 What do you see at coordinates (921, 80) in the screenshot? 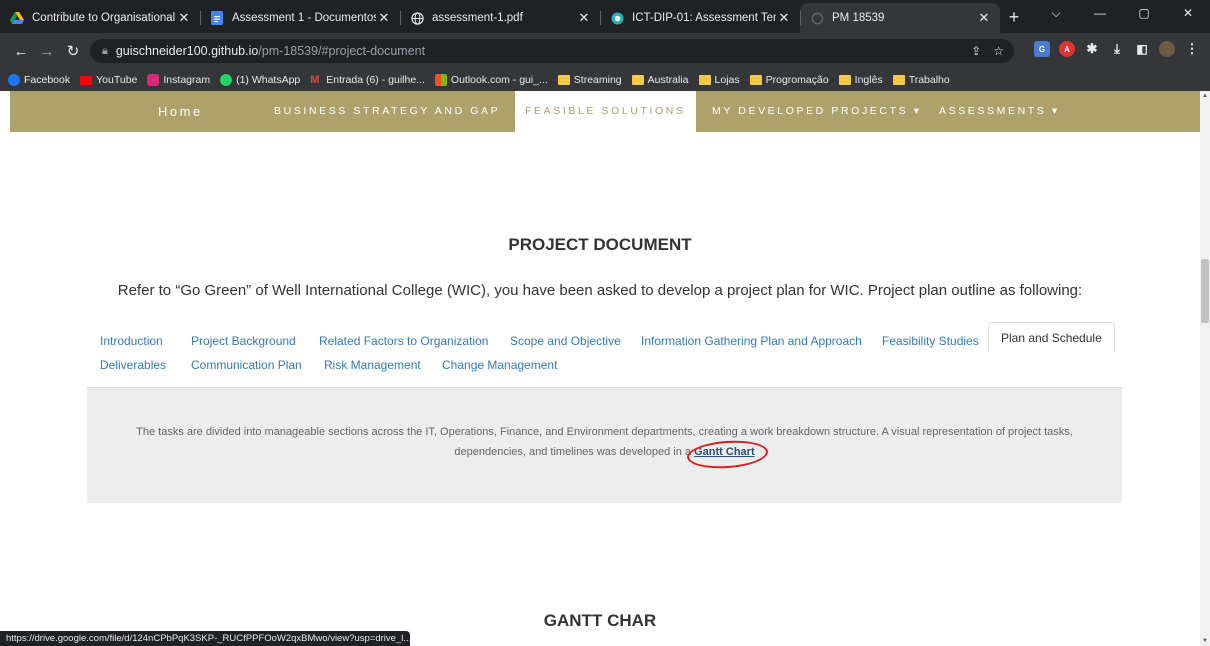
I see `bookmark-folder-trabalho: Trabalho` at bounding box center [921, 80].